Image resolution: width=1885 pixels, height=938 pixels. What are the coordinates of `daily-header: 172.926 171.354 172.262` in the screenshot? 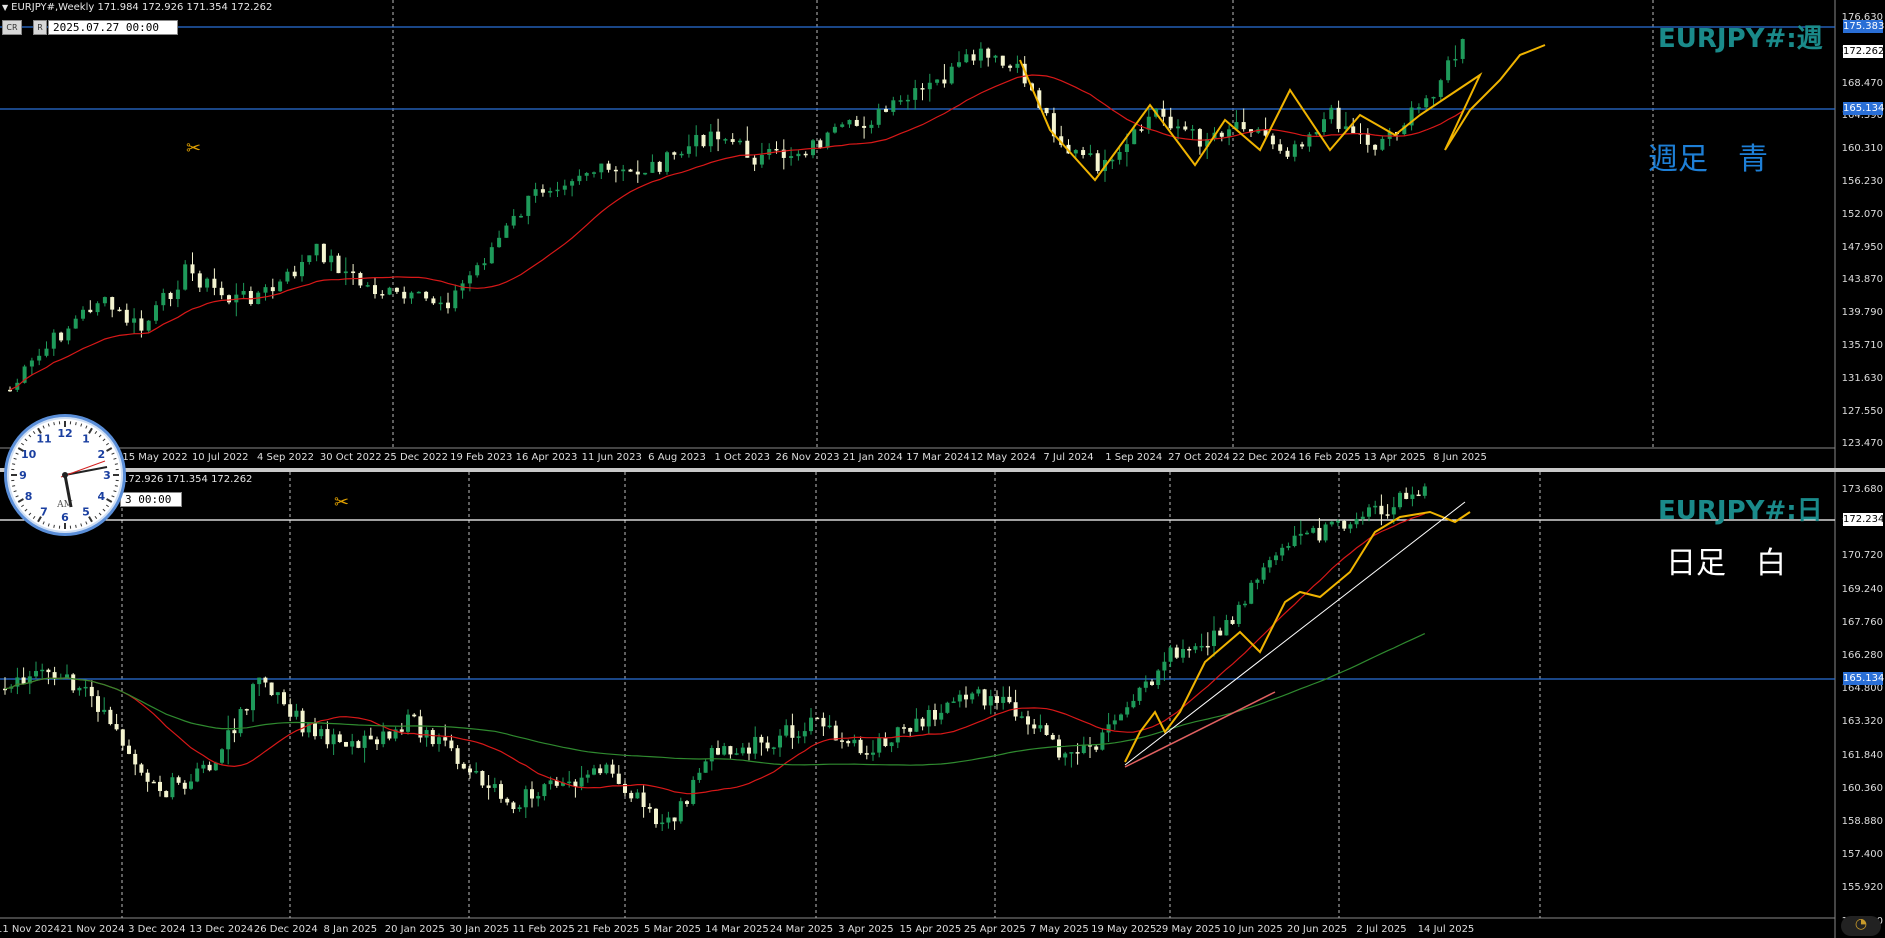 It's located at (187, 479).